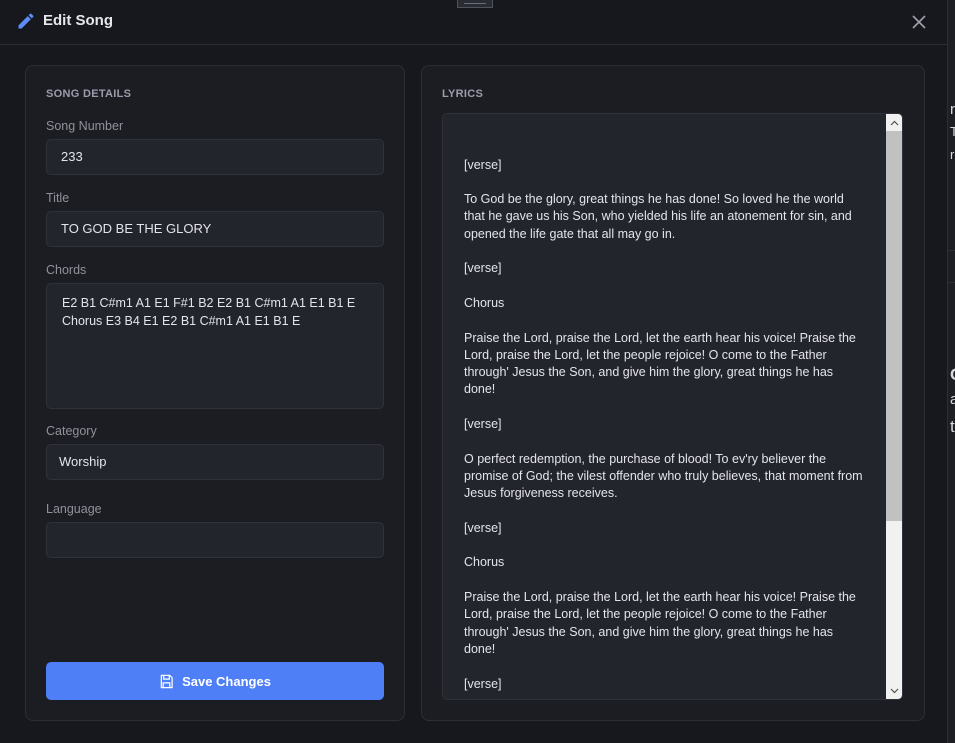 Image resolution: width=955 pixels, height=743 pixels. What do you see at coordinates (89, 94) in the screenshot?
I see `song-details-heading: SONG DETAILS` at bounding box center [89, 94].